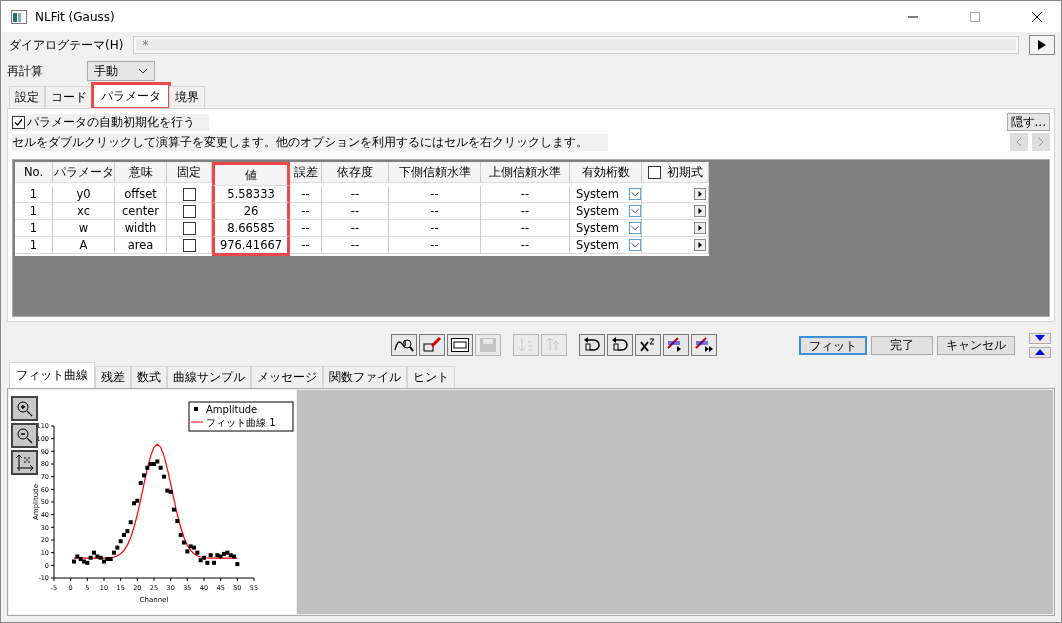  I want to click on column-header: 固定, so click(189, 172).